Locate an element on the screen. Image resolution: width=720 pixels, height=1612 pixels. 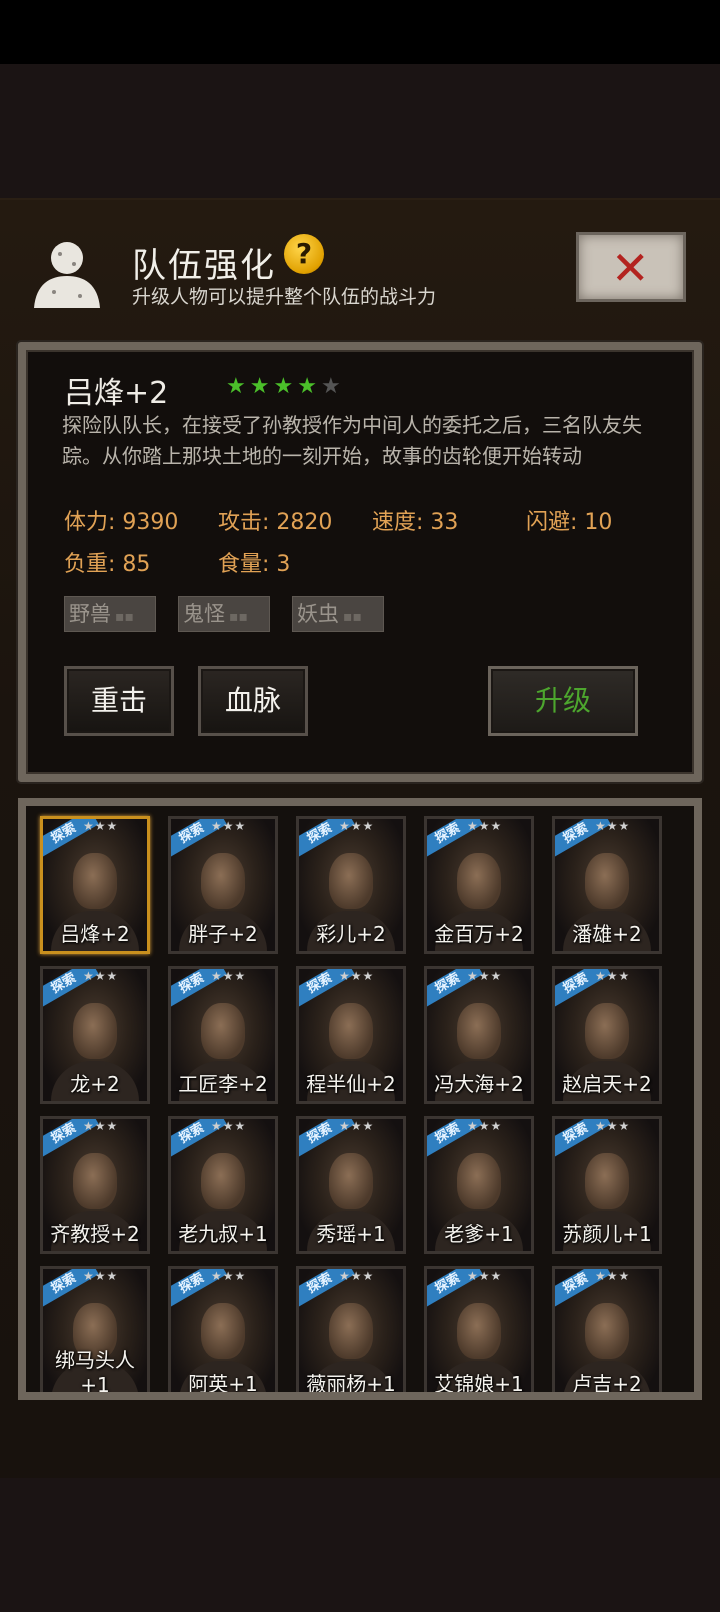
dimmed-background-bottom is located at coordinates (360, 1545).